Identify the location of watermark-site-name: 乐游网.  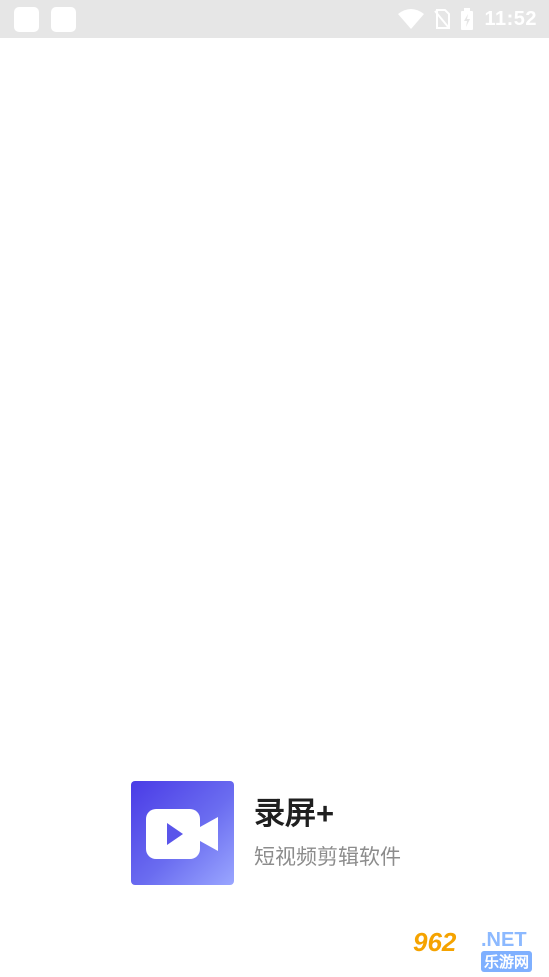
(507, 961).